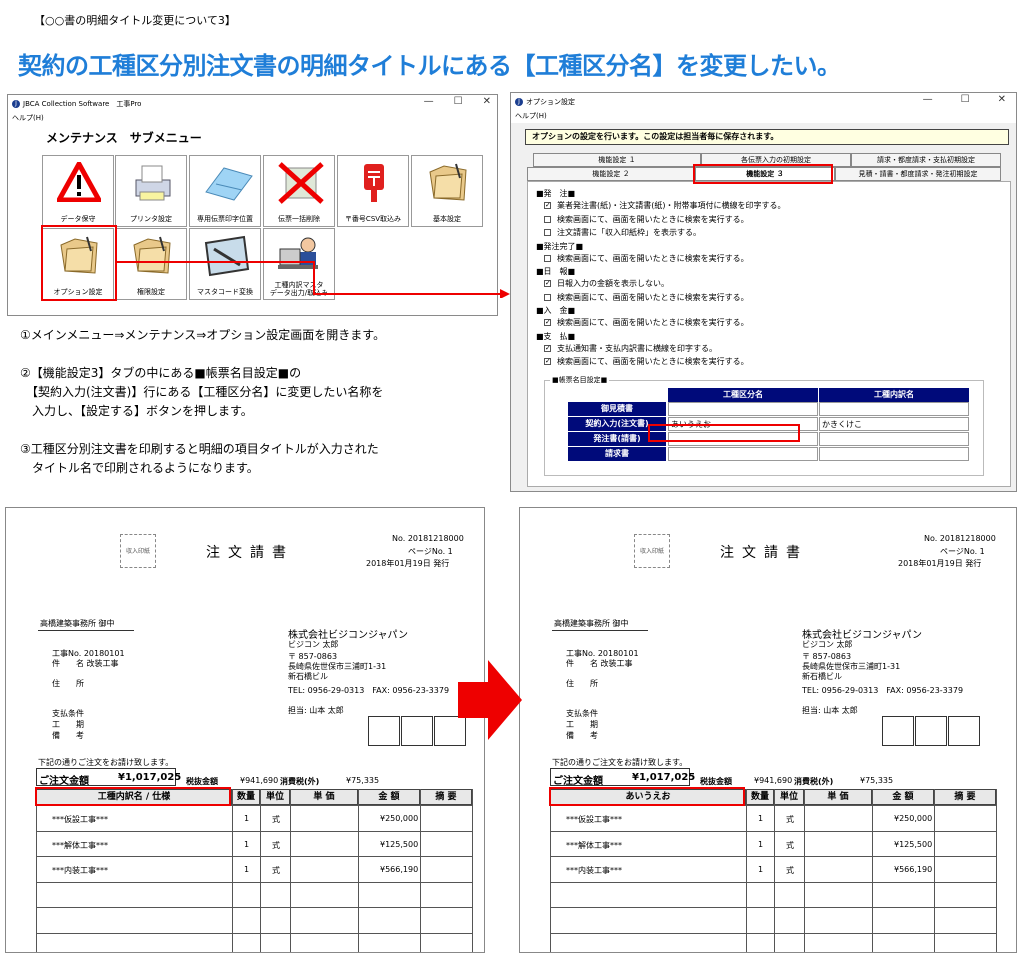  I want to click on tab-function-1: 機能設定 １, so click(617, 160).